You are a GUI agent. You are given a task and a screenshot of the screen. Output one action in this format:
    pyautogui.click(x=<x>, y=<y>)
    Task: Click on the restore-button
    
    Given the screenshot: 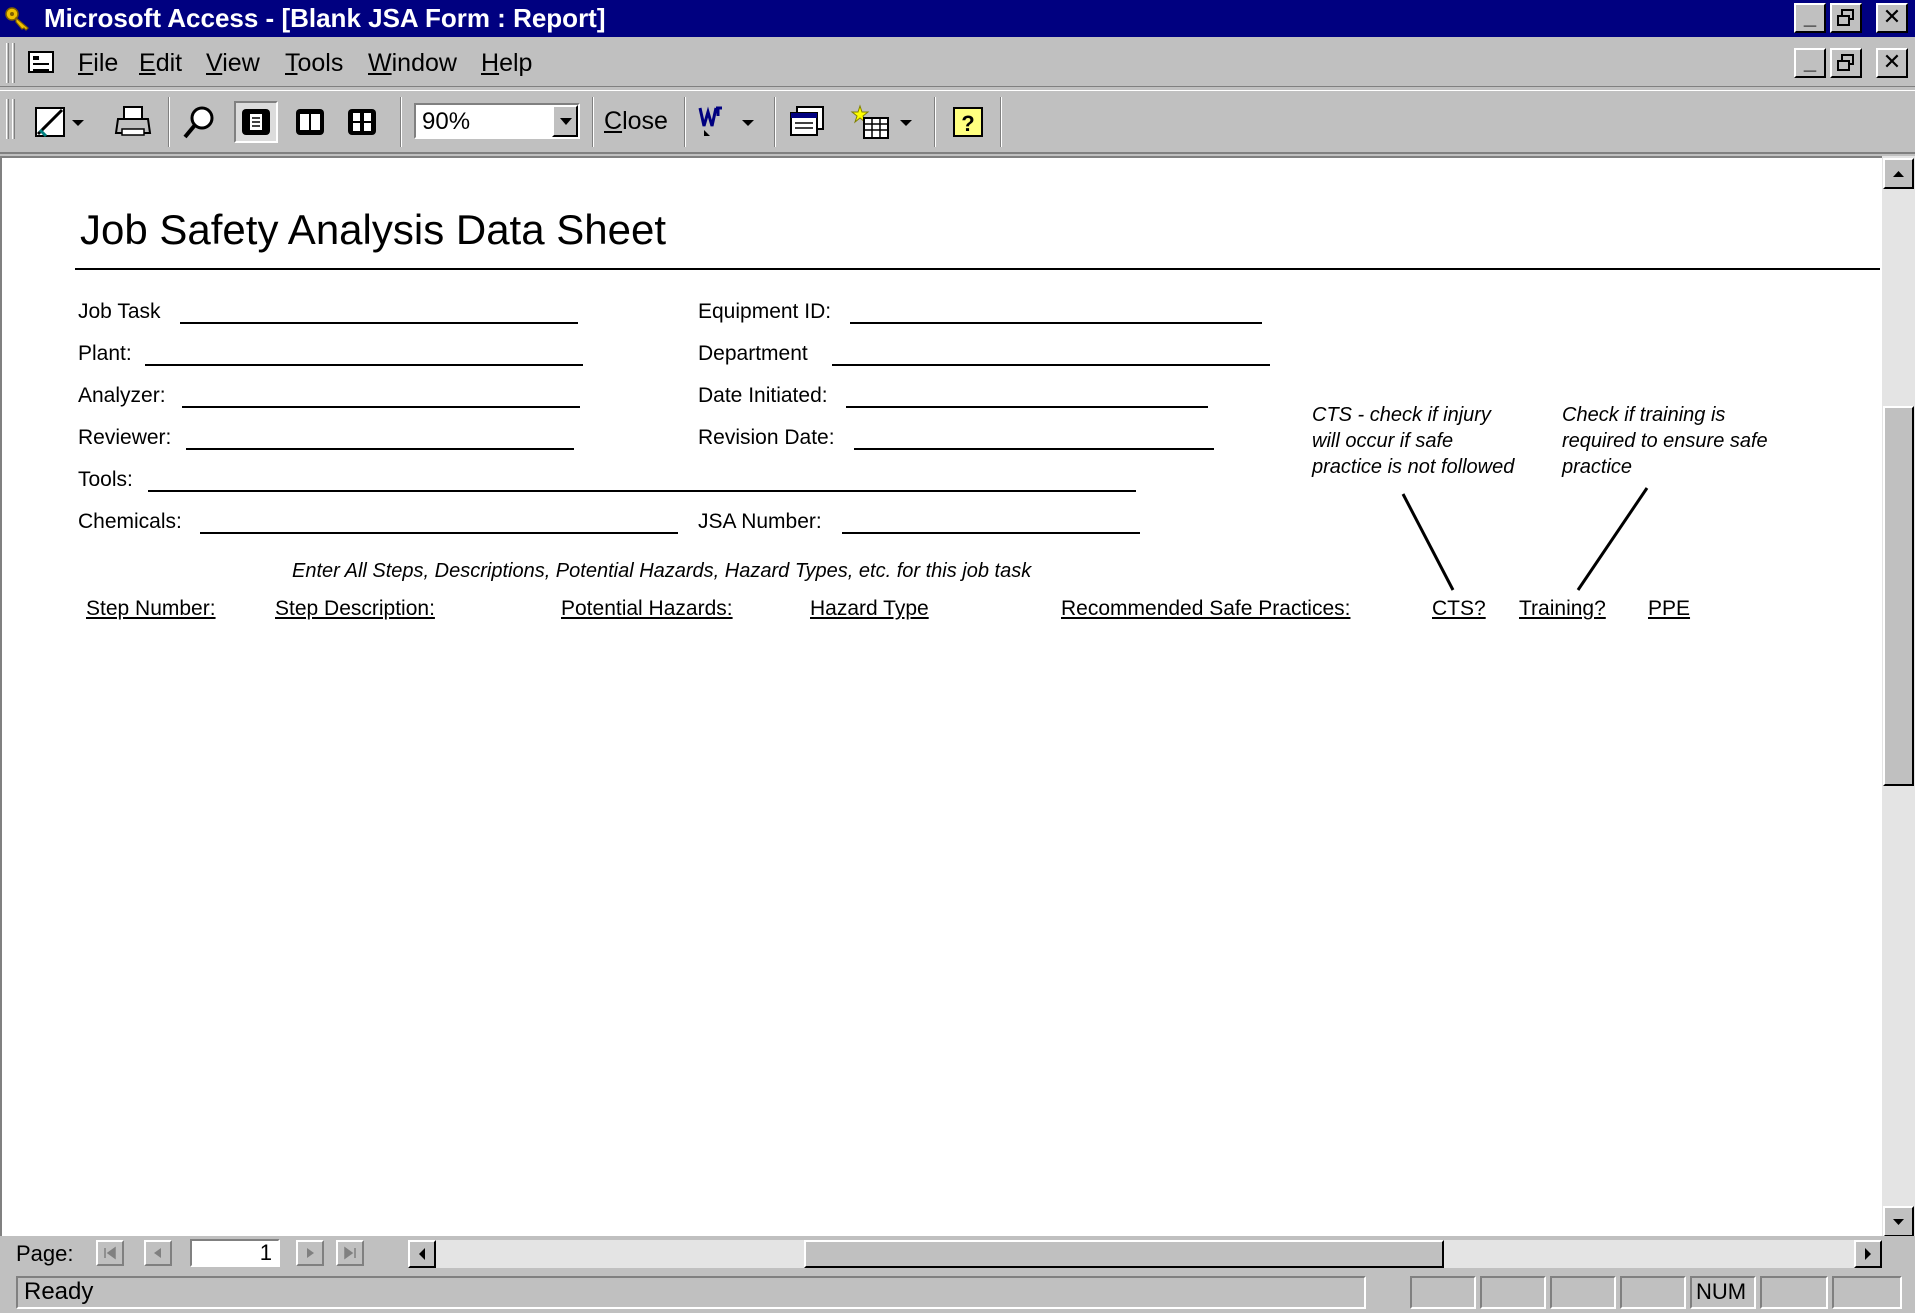 What is the action you would take?
    pyautogui.click(x=1846, y=18)
    